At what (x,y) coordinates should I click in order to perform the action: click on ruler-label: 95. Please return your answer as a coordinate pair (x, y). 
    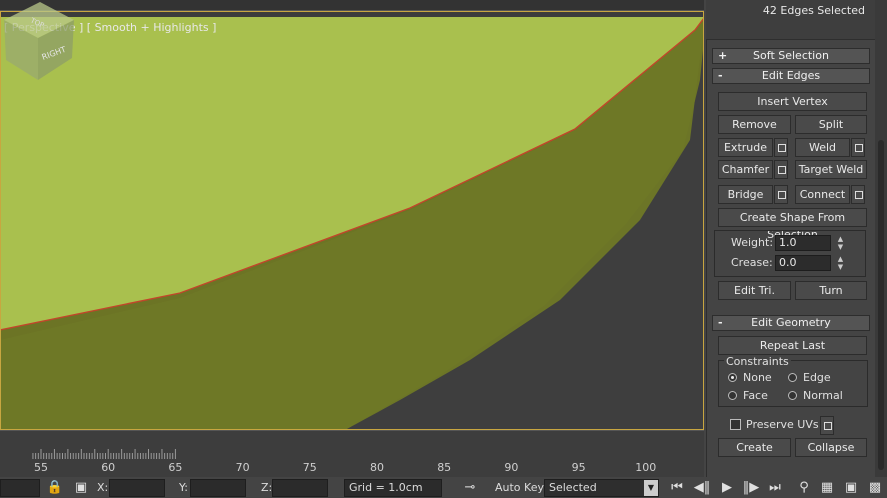
    Looking at the image, I should click on (578, 467).